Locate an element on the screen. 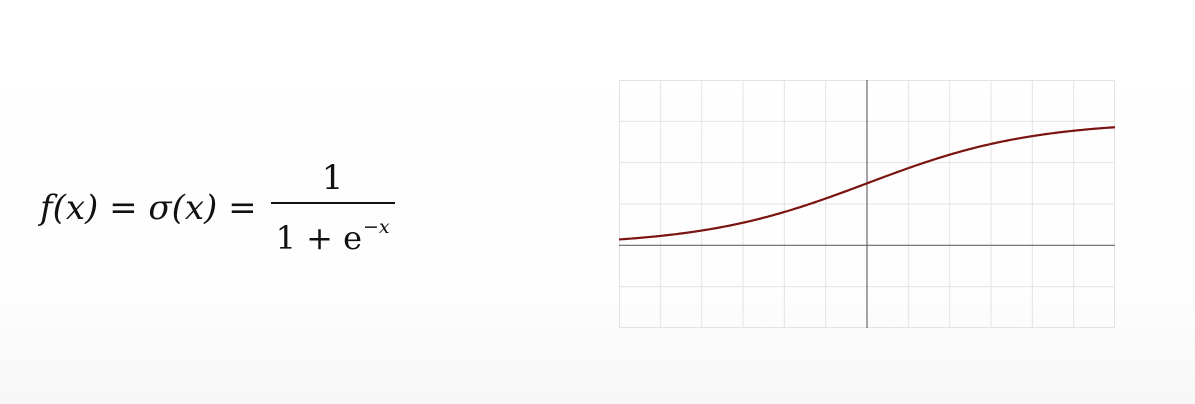  formula-lhs: f(x) = σ(x) = is located at coordinates (148, 208).